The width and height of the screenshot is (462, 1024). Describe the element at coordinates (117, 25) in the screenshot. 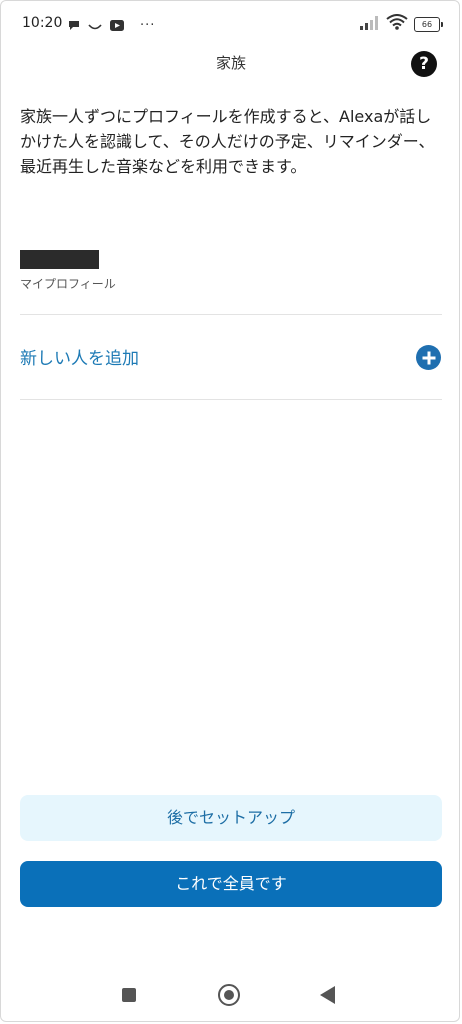

I see `youtube-icon` at that location.